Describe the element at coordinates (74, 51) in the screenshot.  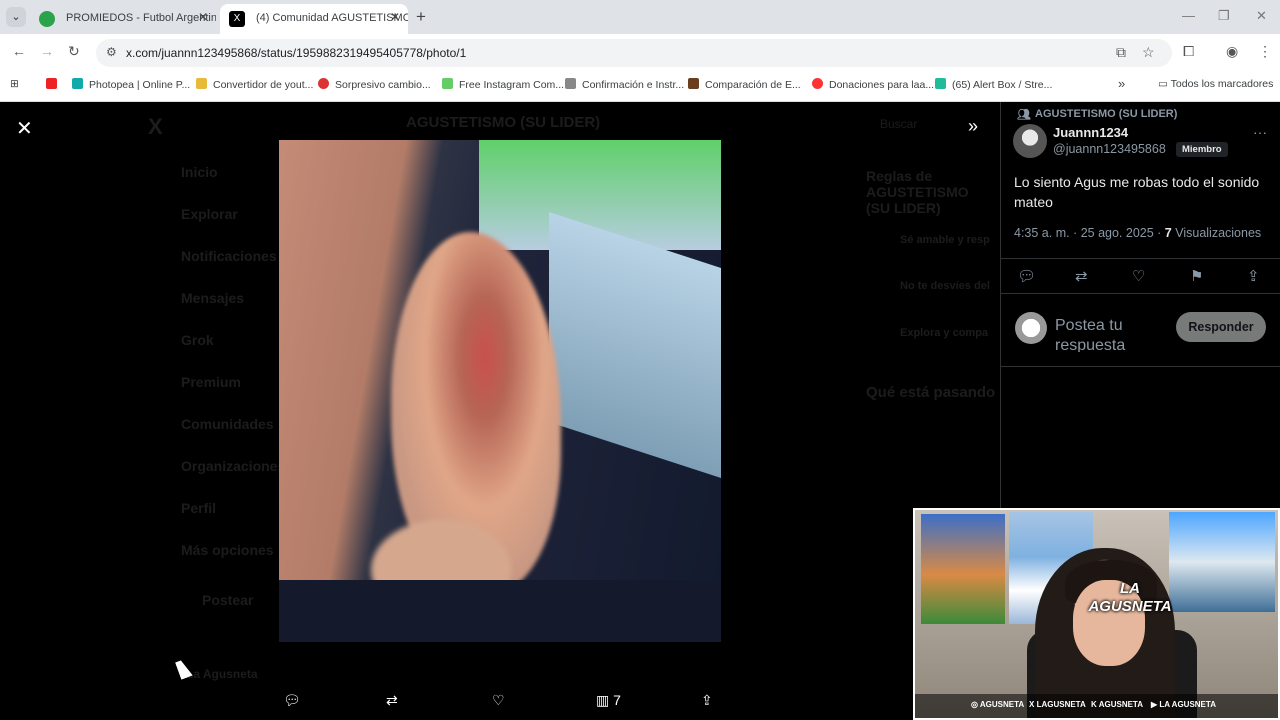
I see `reload-icon: ↻` at that location.